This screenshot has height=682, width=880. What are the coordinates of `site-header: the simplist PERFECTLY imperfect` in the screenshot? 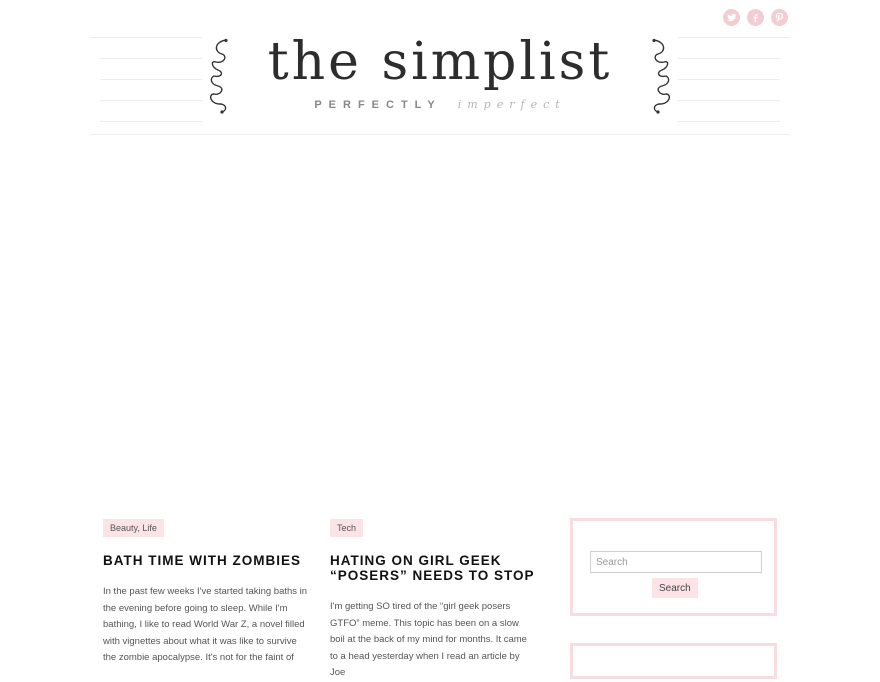 It's located at (440, 83).